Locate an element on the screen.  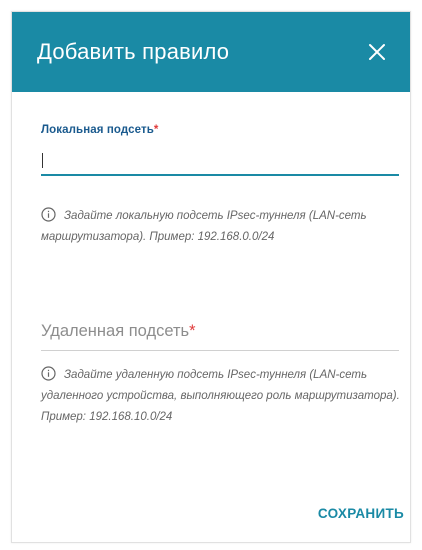
close-icon is located at coordinates (377, 52).